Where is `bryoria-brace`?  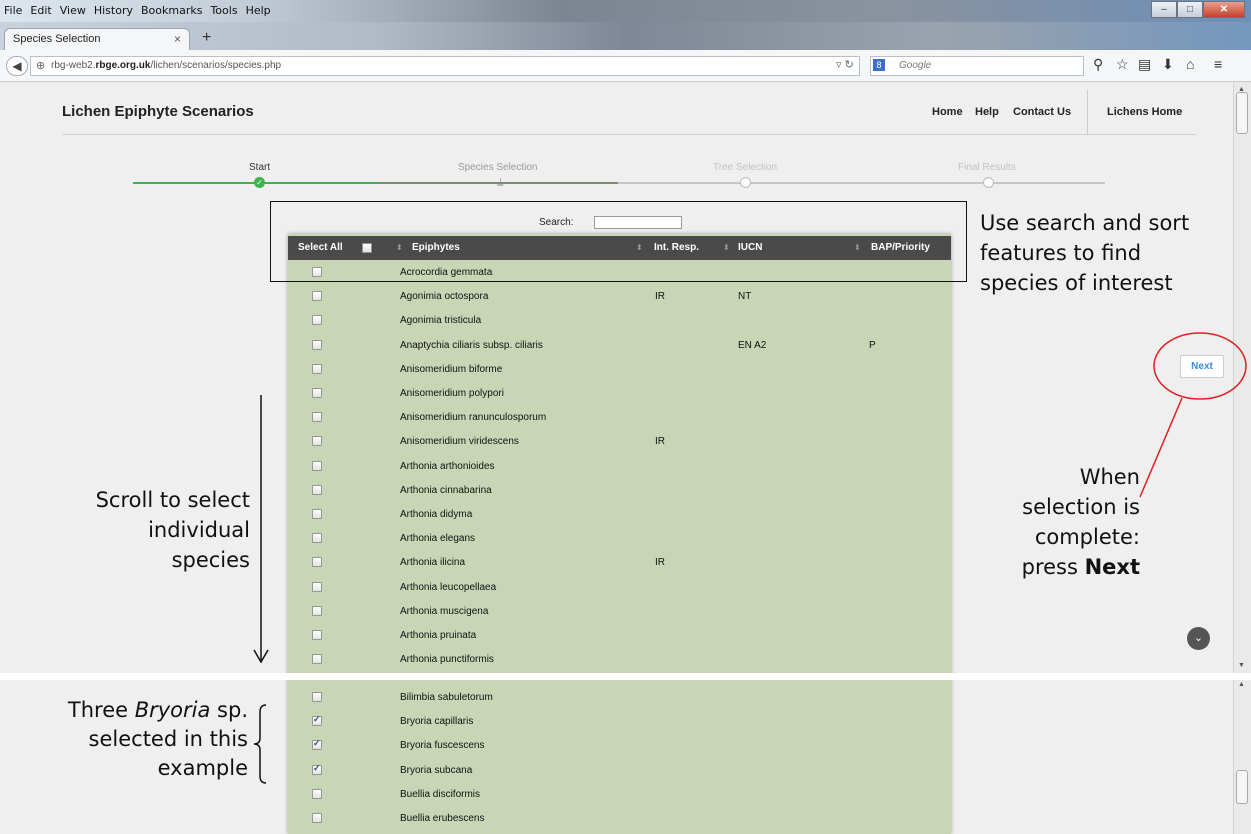 bryoria-brace is located at coordinates (260, 744).